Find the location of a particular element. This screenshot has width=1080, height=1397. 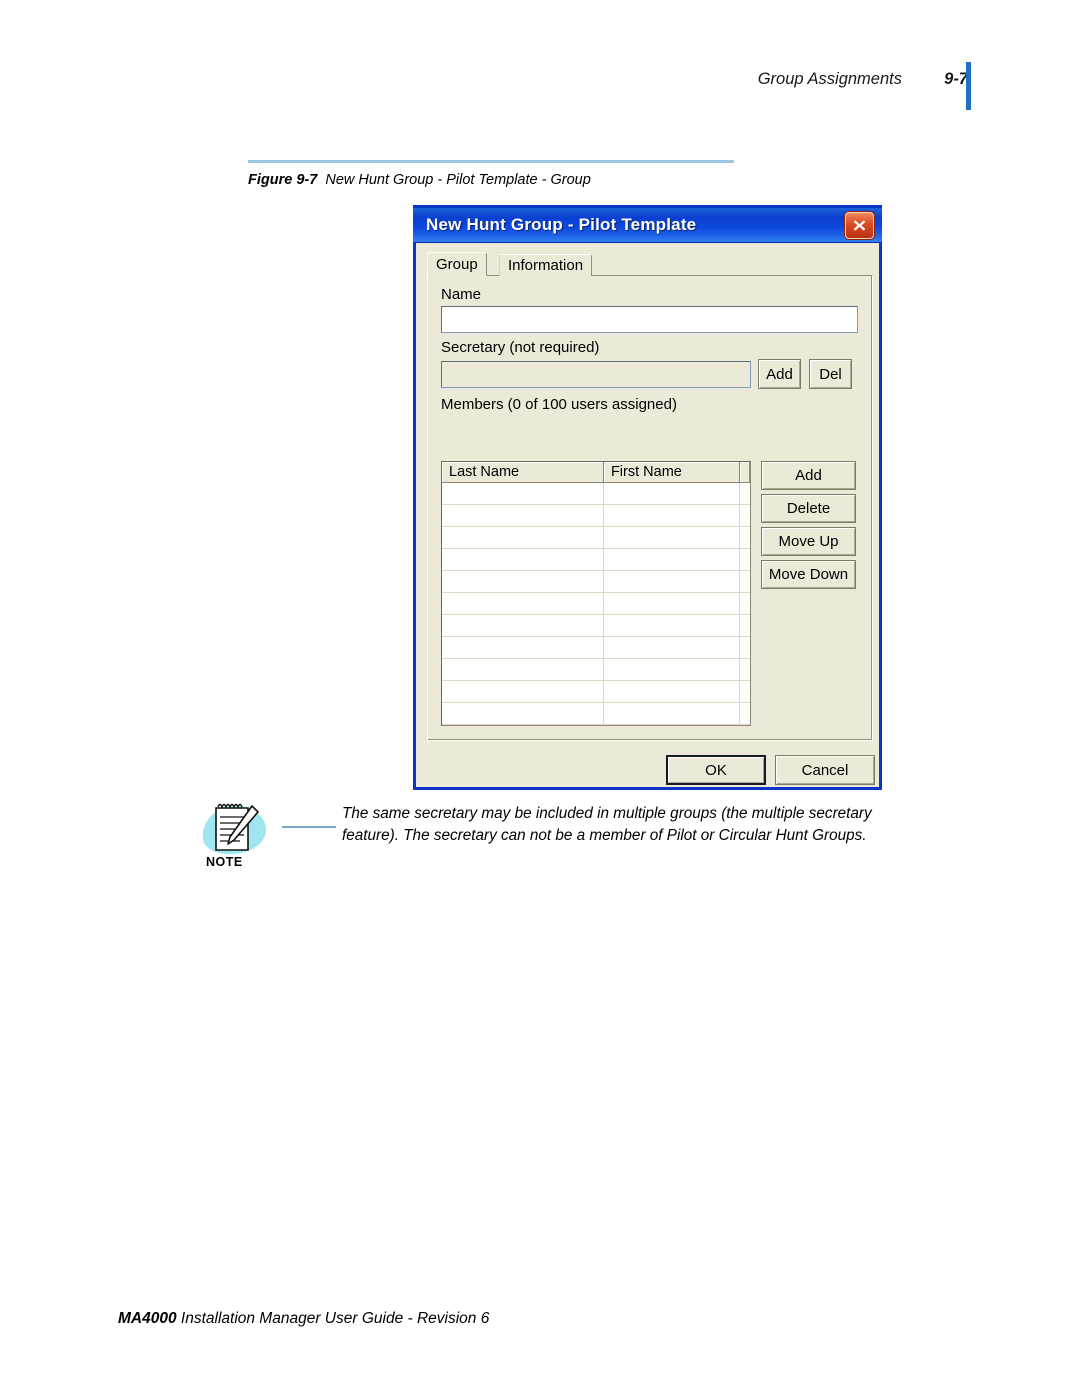

tab-information: Information is located at coordinates (546, 265).